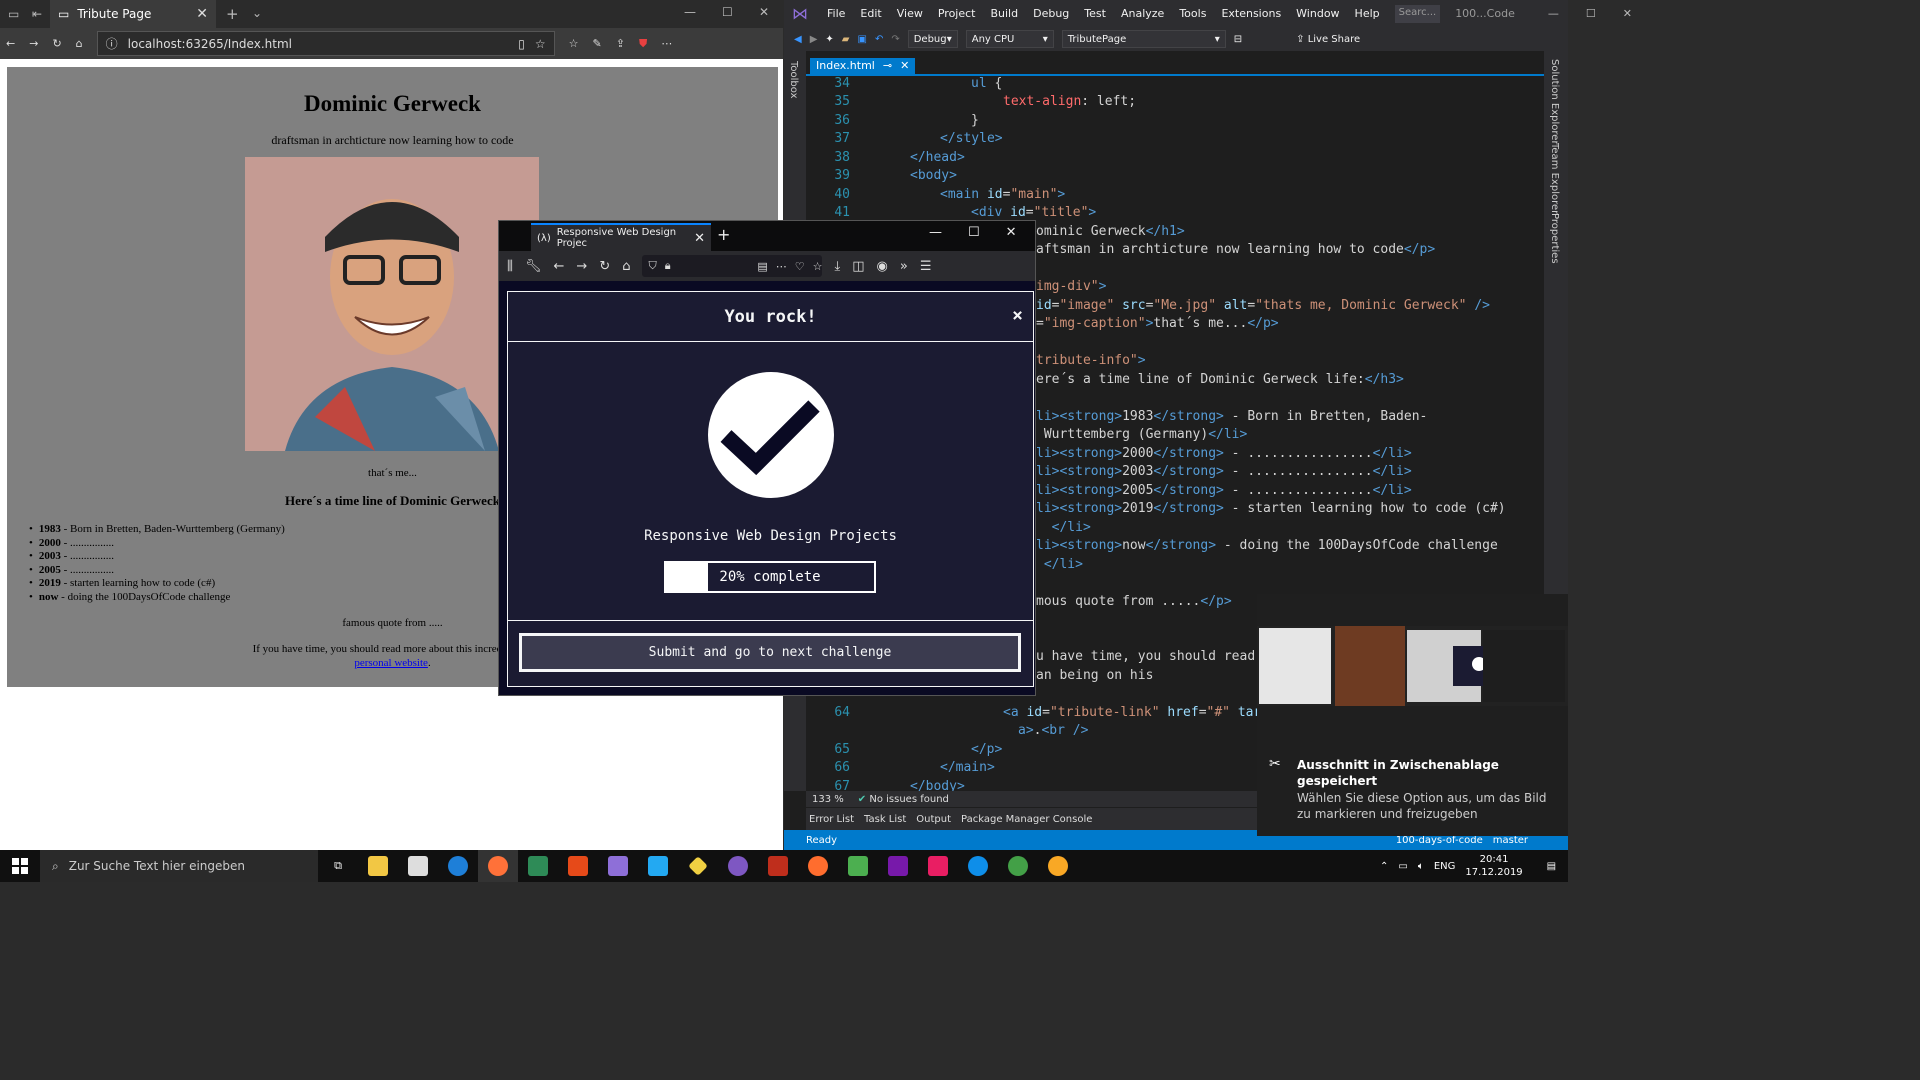 The width and height of the screenshot is (1920, 1080). Describe the element at coordinates (643, 44) in the screenshot. I see `shield-extension-icon: ⛊` at that location.